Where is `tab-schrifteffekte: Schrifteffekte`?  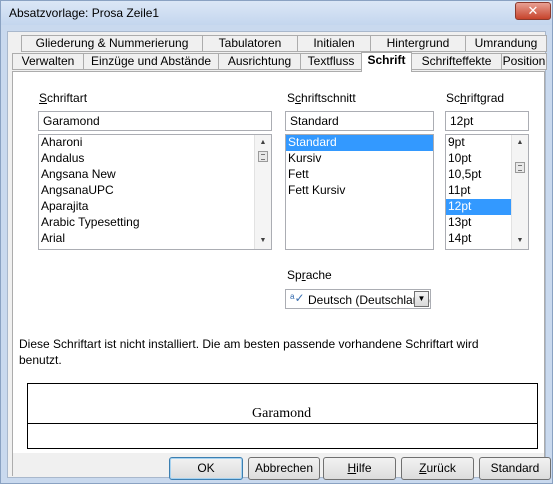
tab-schrifteffekte: Schrifteffekte is located at coordinates (456, 61).